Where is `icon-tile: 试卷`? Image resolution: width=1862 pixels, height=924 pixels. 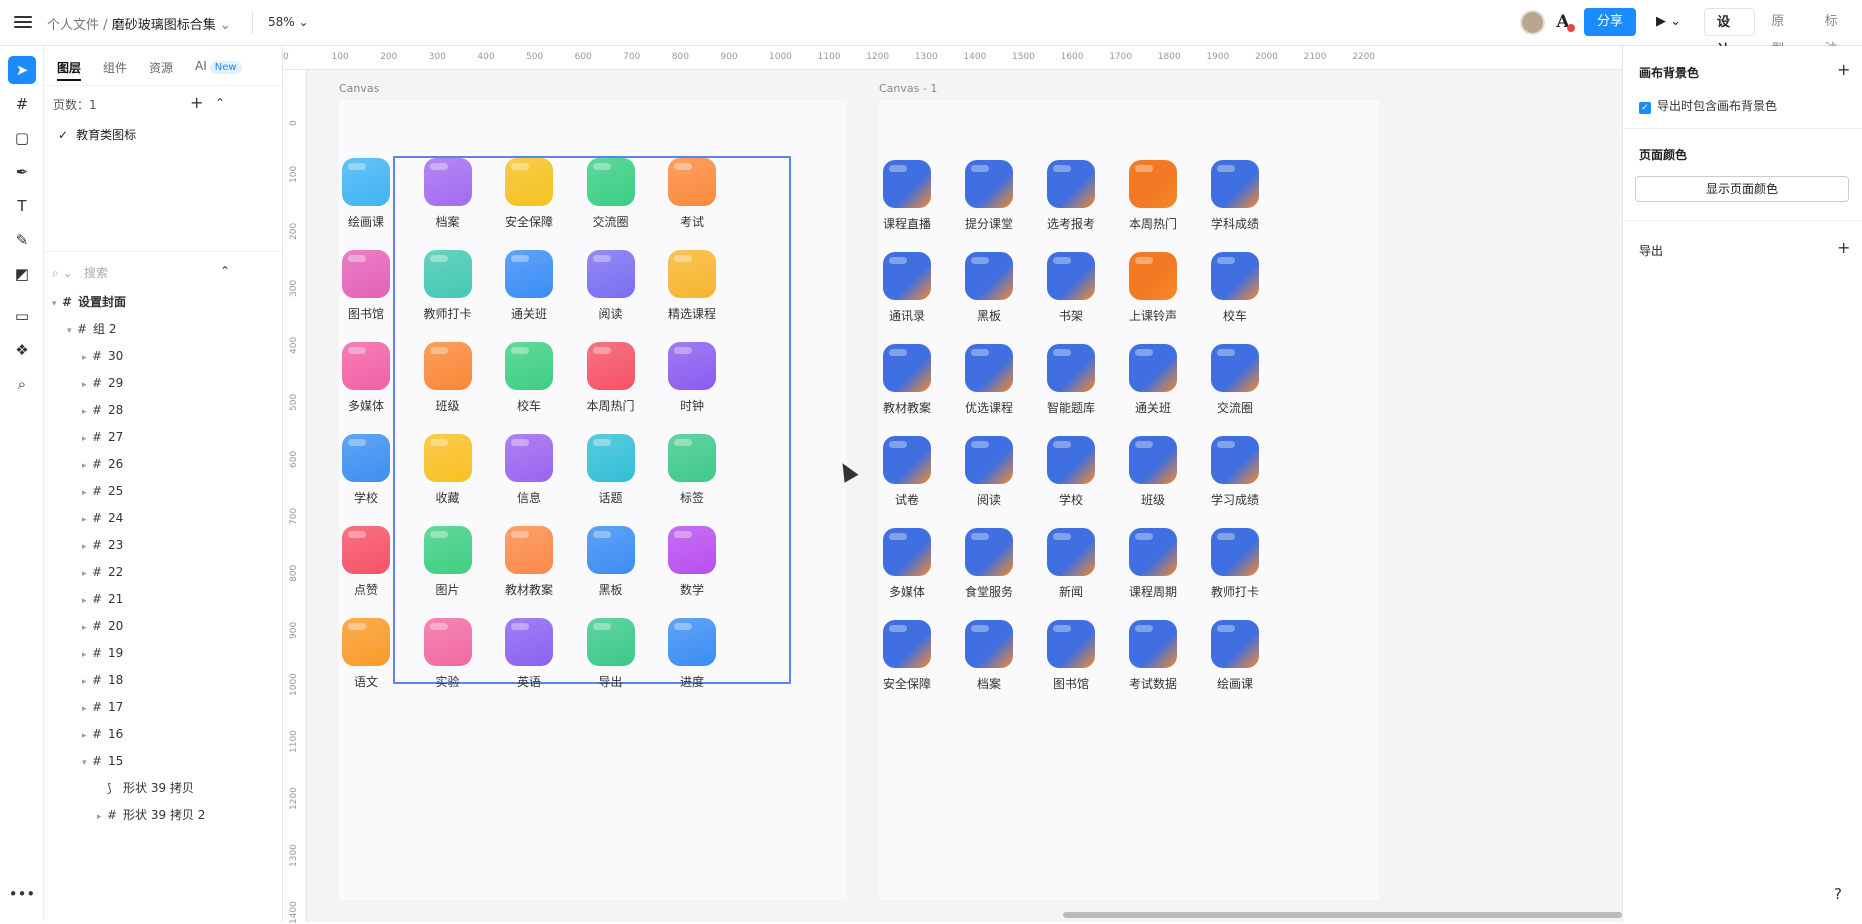
icon-tile: 试卷 is located at coordinates (907, 472).